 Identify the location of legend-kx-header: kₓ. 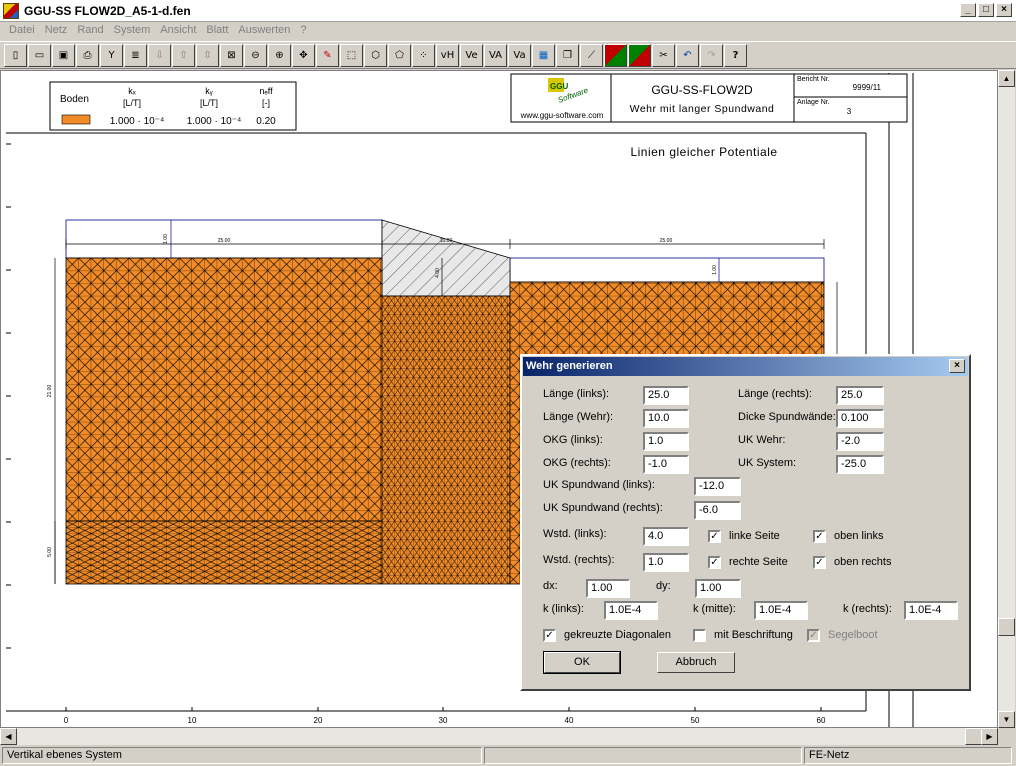
(132, 91).